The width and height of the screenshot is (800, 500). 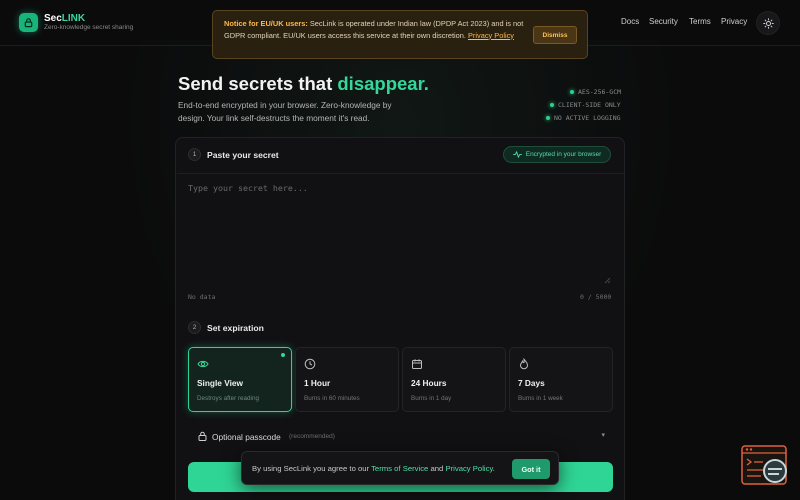 I want to click on lock-icon, so click(x=202, y=436).